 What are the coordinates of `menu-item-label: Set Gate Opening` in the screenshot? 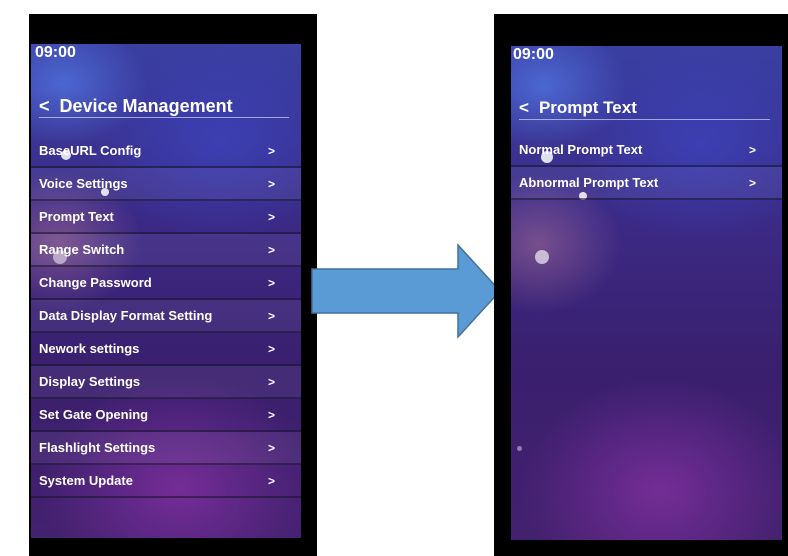 It's located at (94, 414).